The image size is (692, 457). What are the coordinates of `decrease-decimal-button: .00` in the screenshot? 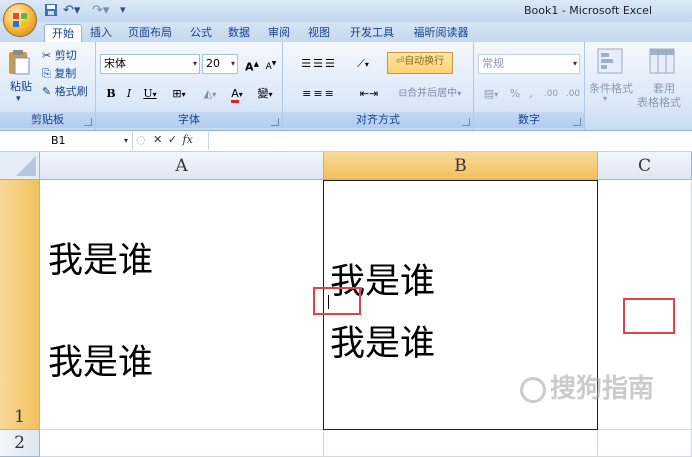 It's located at (573, 94).